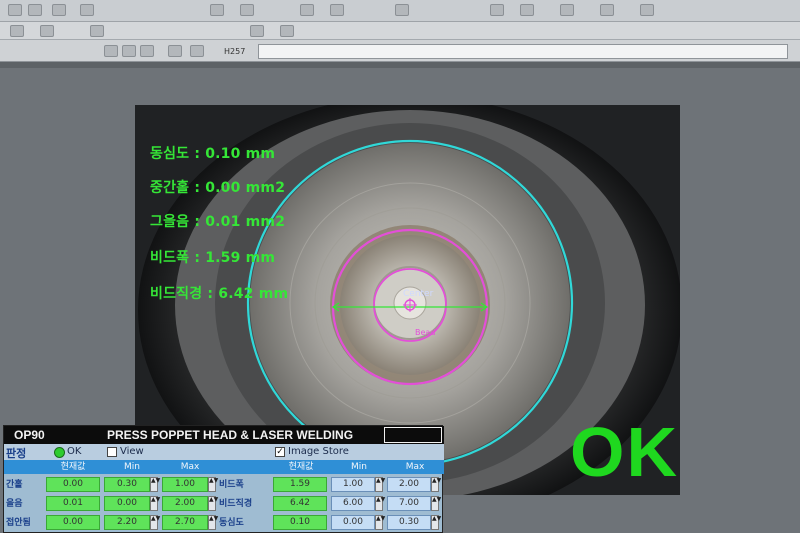 The height and width of the screenshot is (533, 800). What do you see at coordinates (14, 504) in the screenshot?
I see `spec-row-label: 을음` at bounding box center [14, 504].